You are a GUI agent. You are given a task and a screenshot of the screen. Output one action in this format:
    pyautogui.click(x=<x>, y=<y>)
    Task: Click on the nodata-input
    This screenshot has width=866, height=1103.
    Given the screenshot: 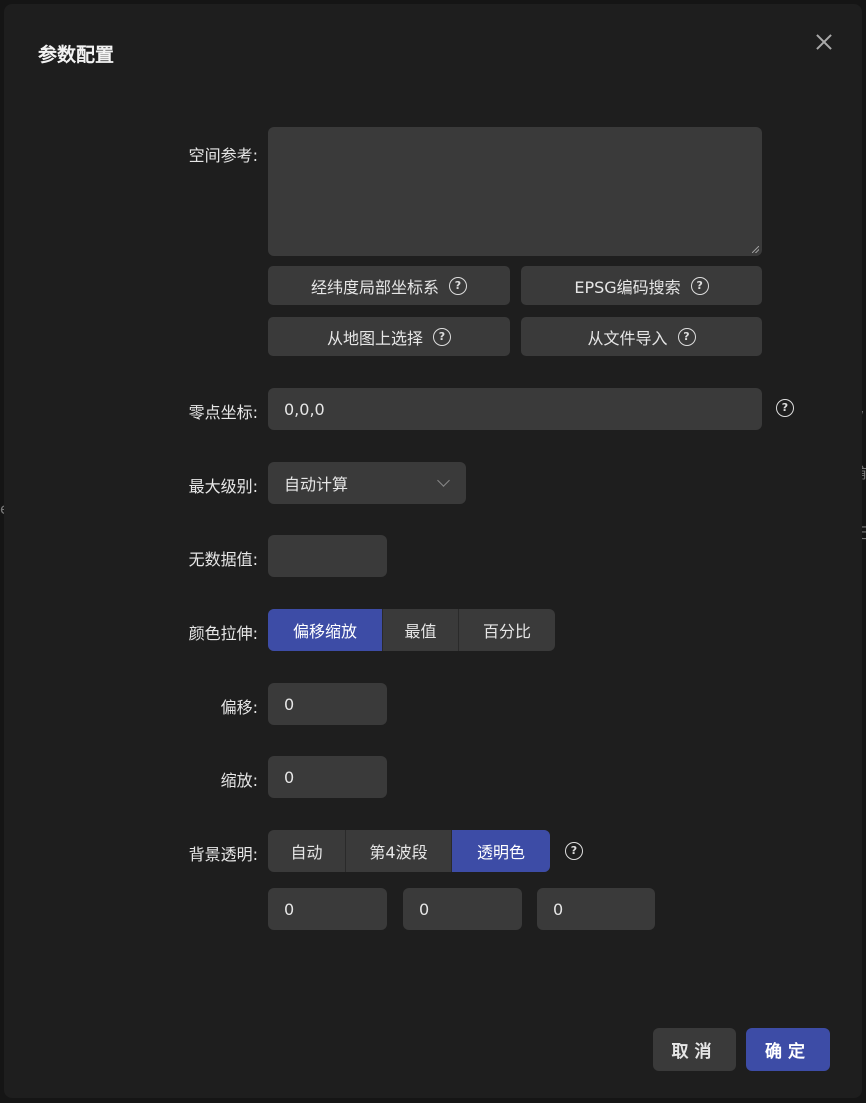 What is the action you would take?
    pyautogui.click(x=327, y=556)
    